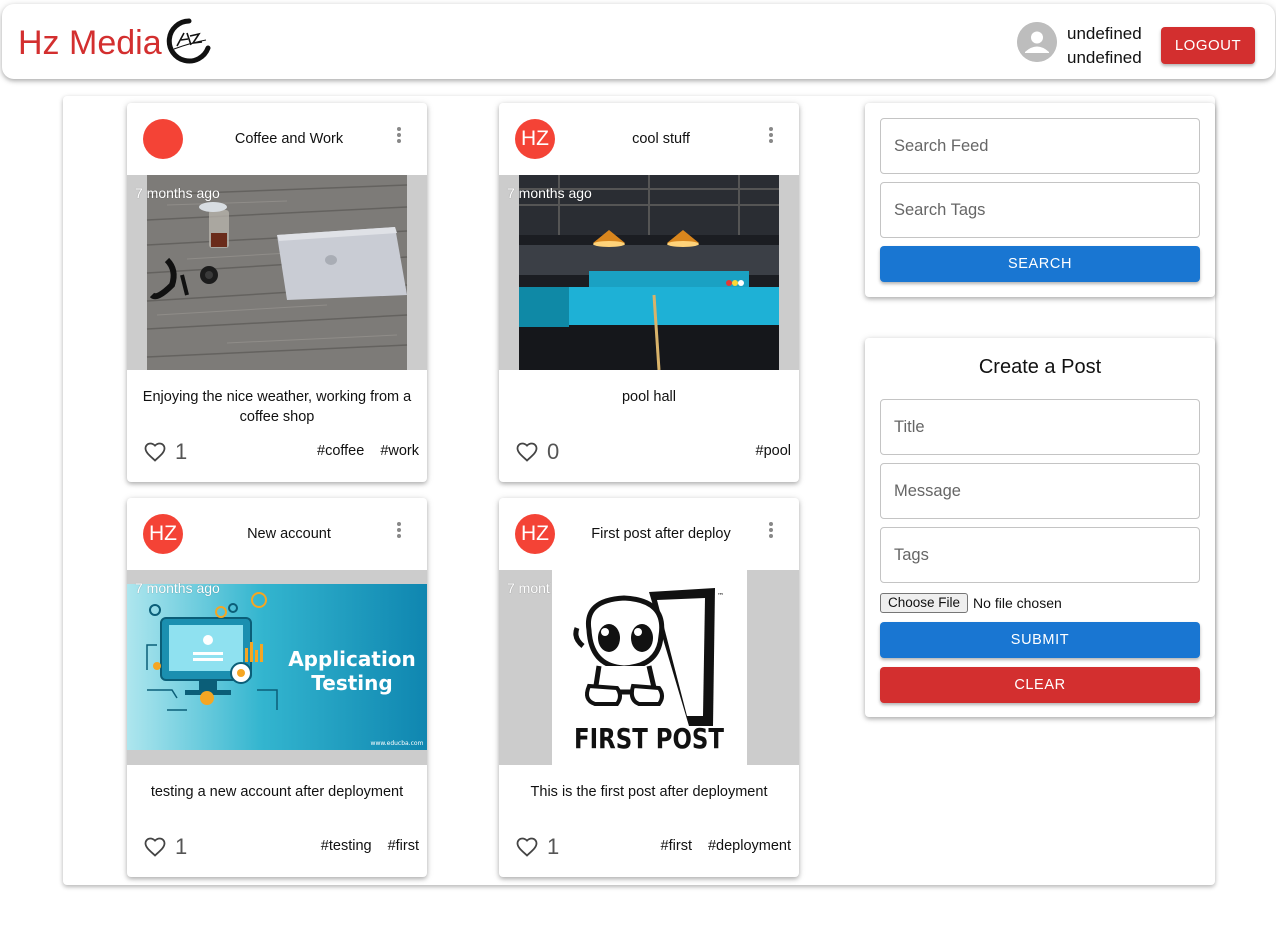  What do you see at coordinates (1104, 57) in the screenshot?
I see `user-last-name: undefined` at bounding box center [1104, 57].